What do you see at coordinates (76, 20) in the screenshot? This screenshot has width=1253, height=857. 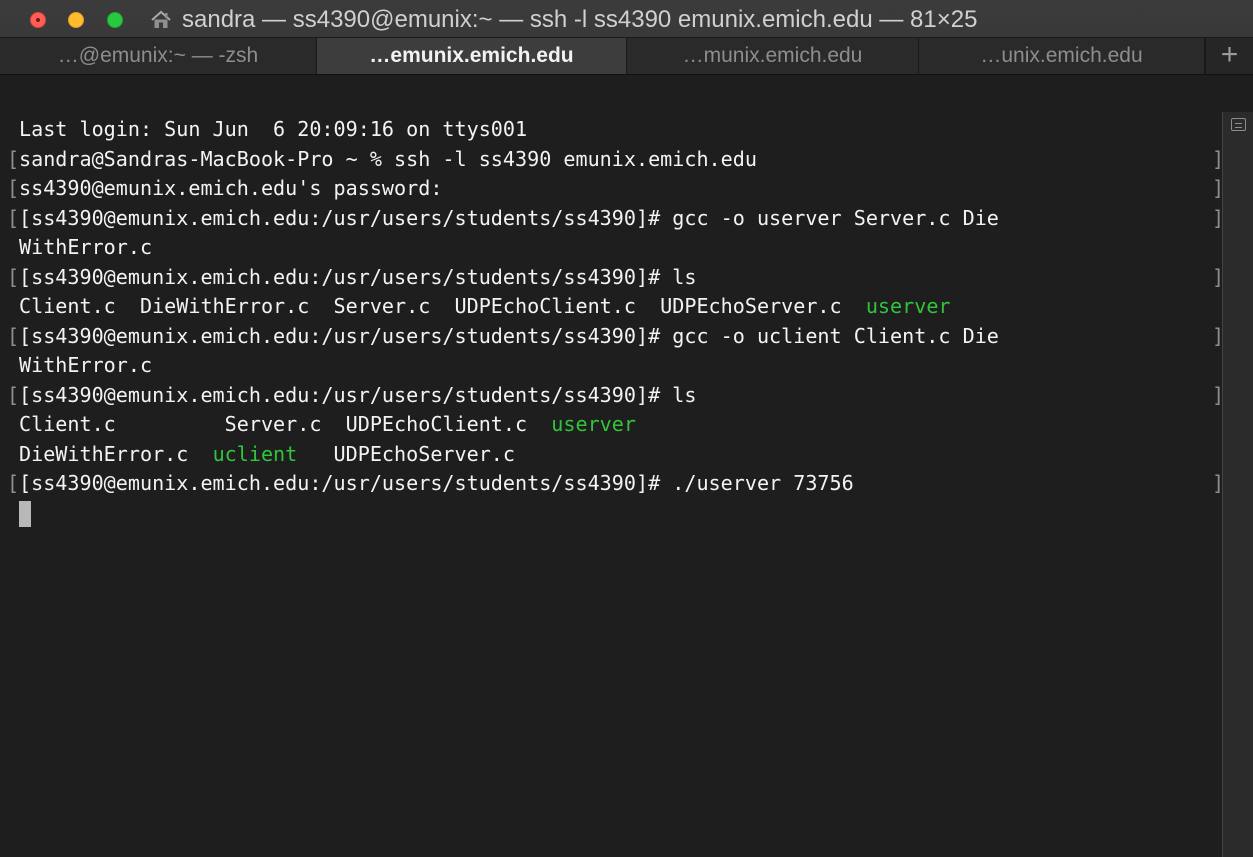 I see `minimize-button` at bounding box center [76, 20].